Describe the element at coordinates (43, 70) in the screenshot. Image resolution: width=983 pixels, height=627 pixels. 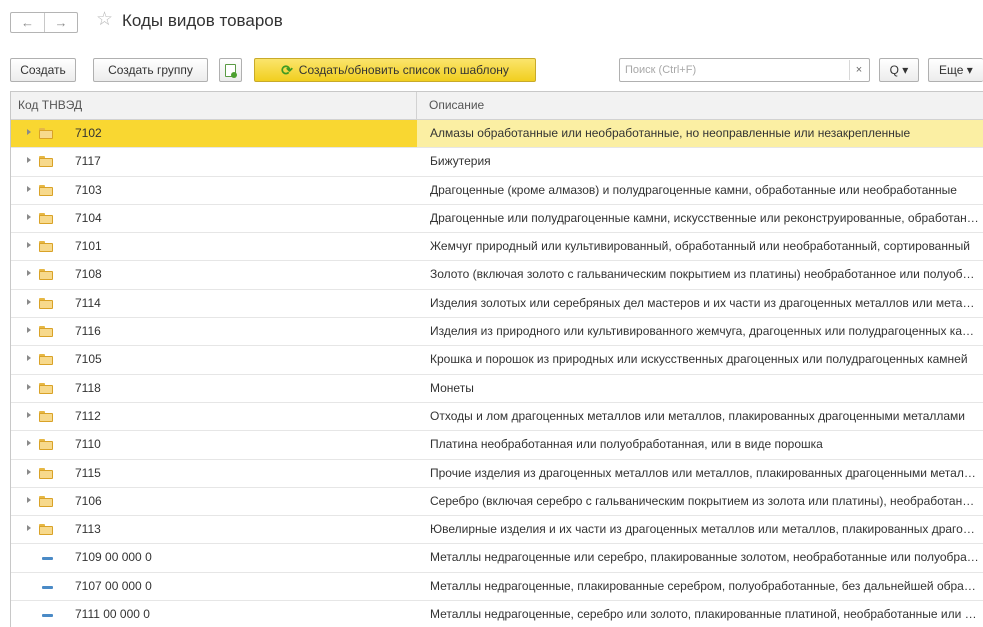
I see `create-button: Создать` at that location.